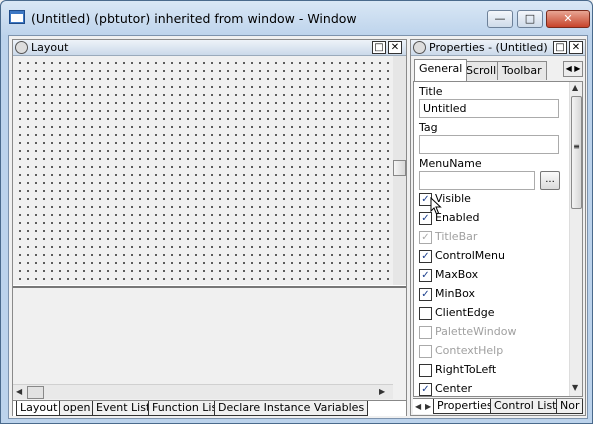 The image size is (593, 424). I want to click on checkbox-label: RightToLeft, so click(466, 369).